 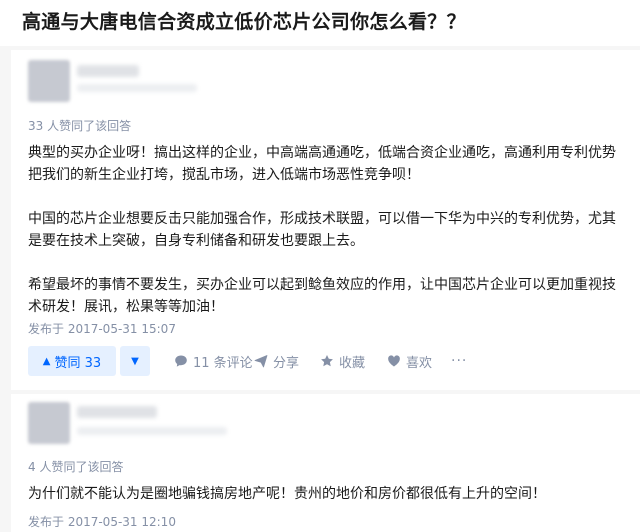 I want to click on triangle-up-icon: ▲, so click(x=46, y=361).